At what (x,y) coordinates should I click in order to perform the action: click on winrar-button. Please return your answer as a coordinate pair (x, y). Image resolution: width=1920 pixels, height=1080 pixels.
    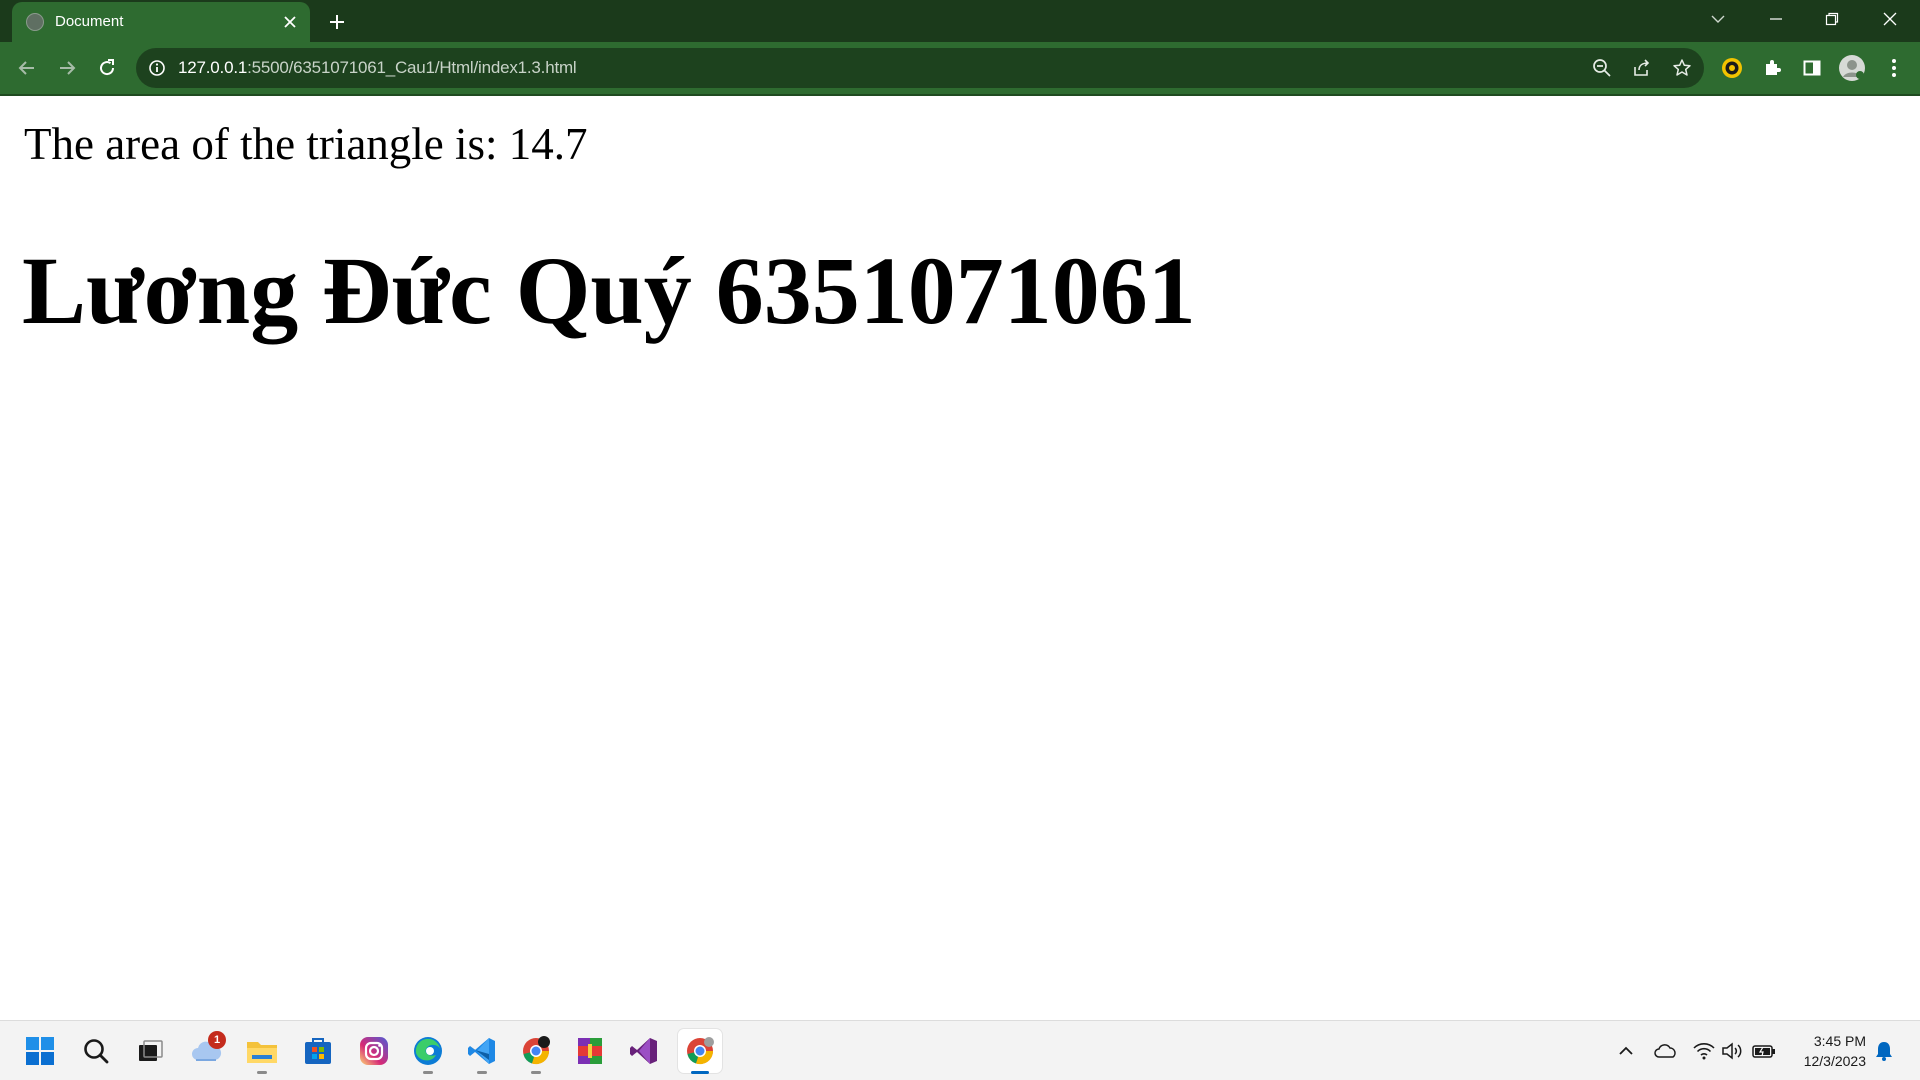
    Looking at the image, I should click on (590, 1051).